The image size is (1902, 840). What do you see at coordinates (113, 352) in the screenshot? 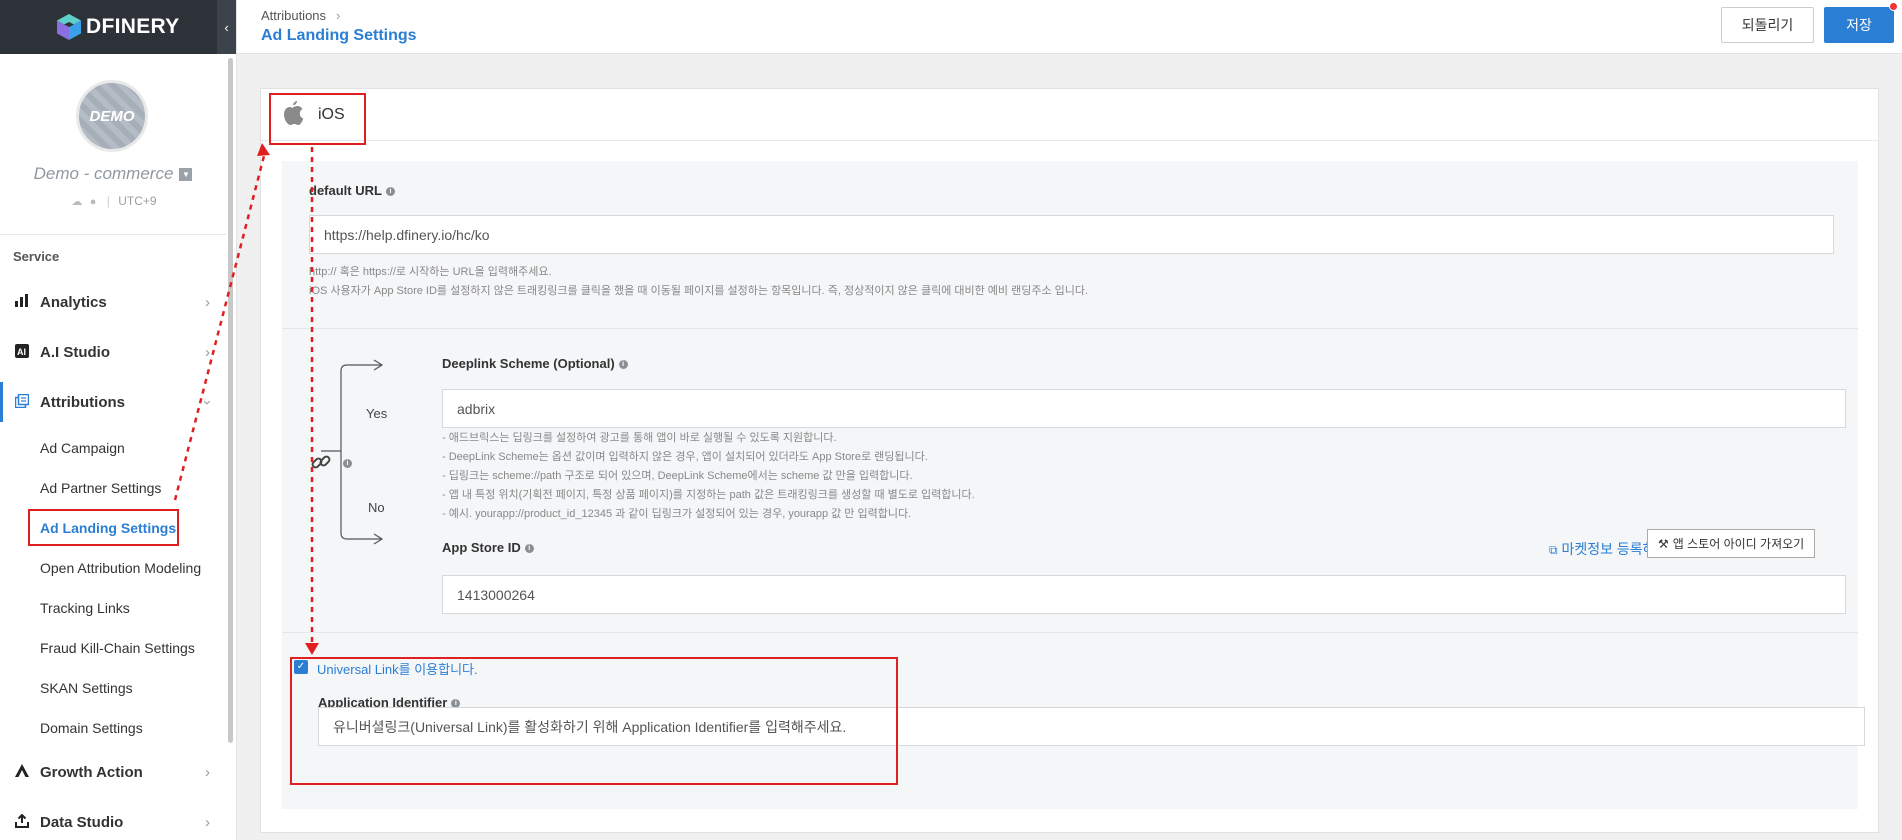
I see `nav-ai-studio: AI A.I Studio ›` at bounding box center [113, 352].